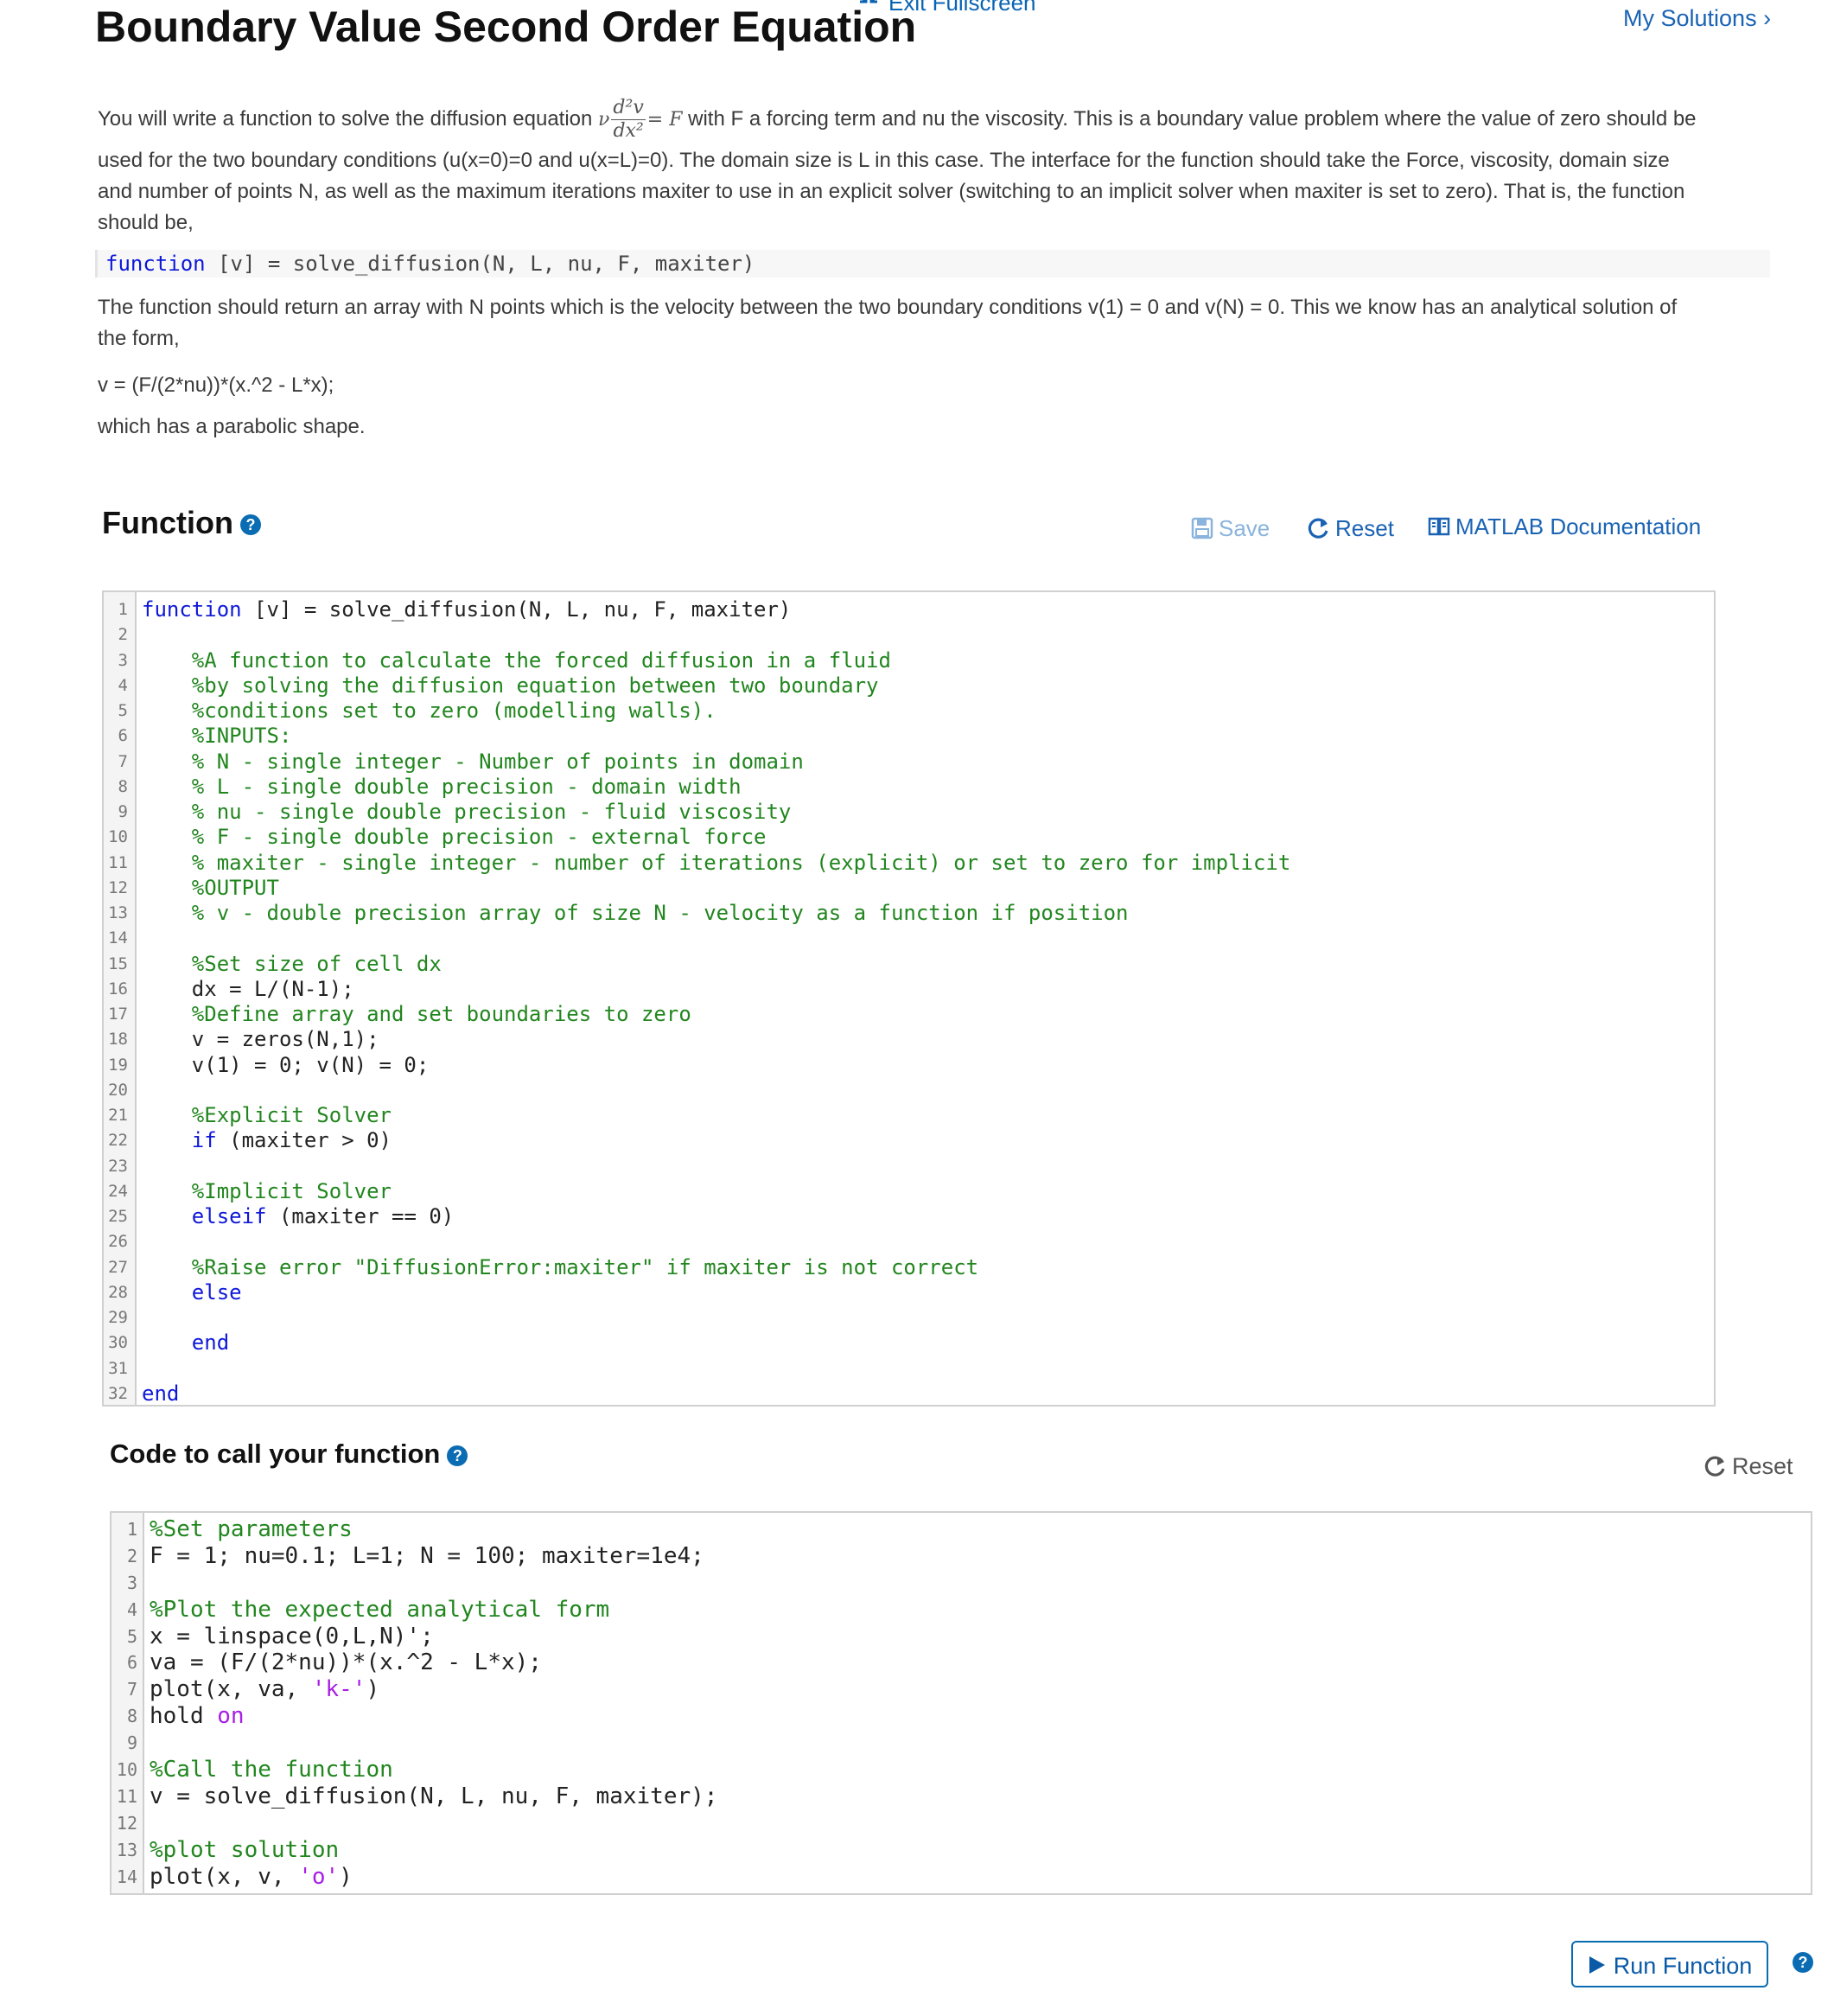 The height and width of the screenshot is (2016, 1834). What do you see at coordinates (909, 1293) in the screenshot?
I see `code-line: 28 else` at bounding box center [909, 1293].